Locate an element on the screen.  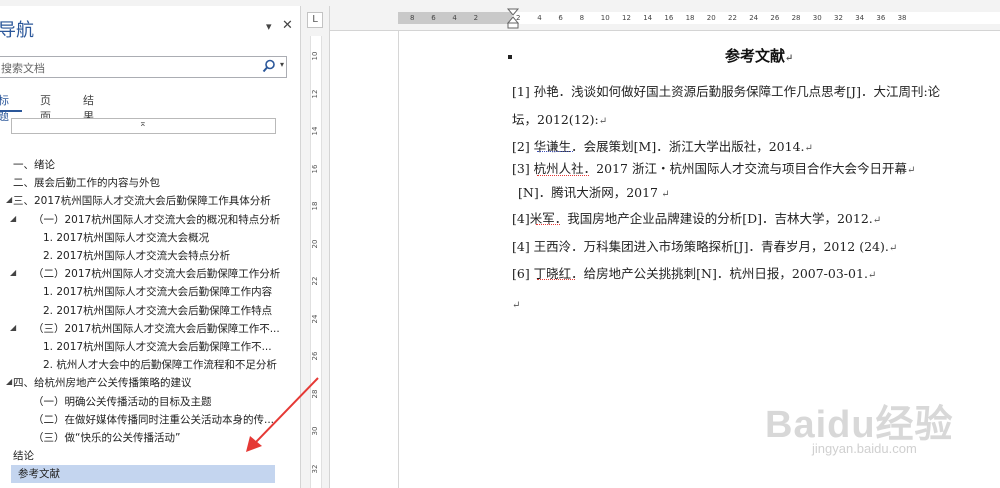
nav-heading-item: （三）做“快乐的公关传播活动” is located at coordinates (138, 438).